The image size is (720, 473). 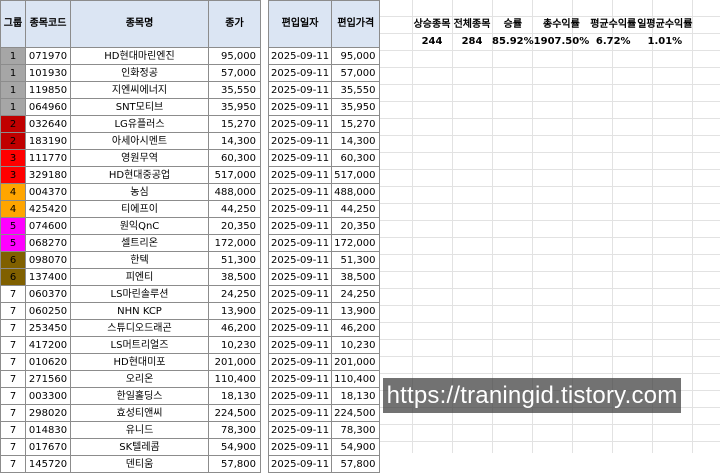 I want to click on code-cell: 417200, so click(x=48, y=345).